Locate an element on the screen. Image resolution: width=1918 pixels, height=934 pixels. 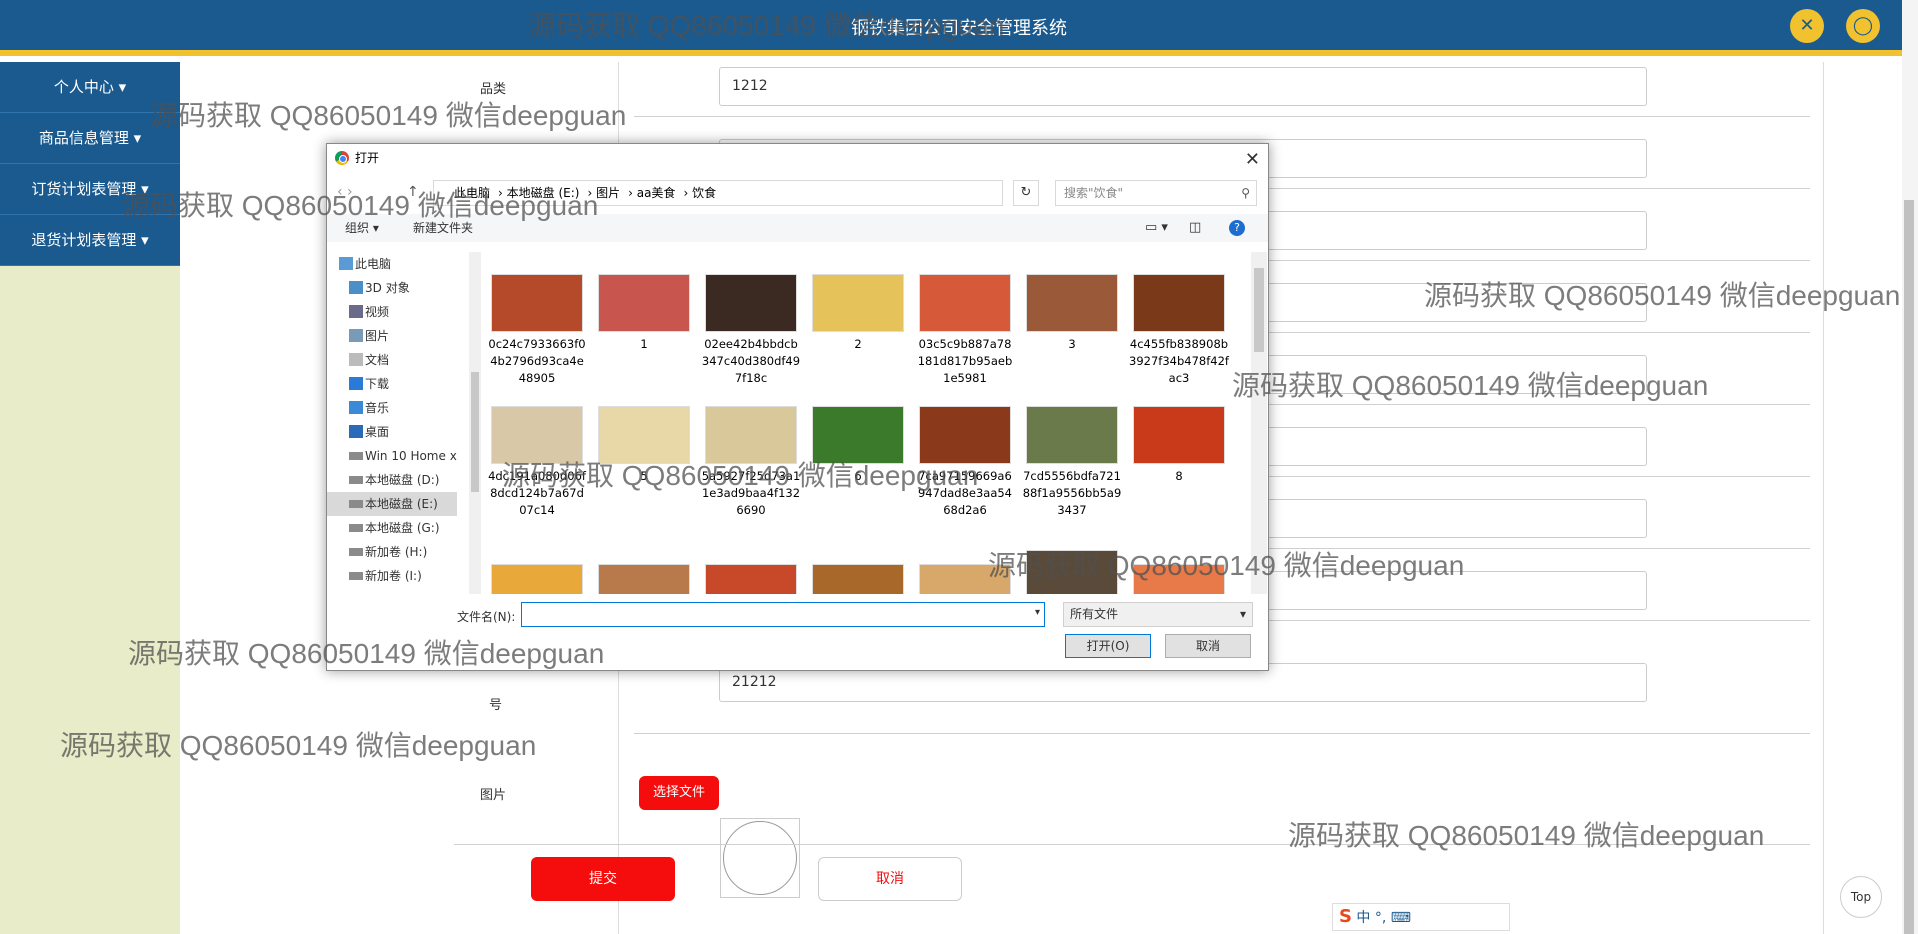
tree-item-label: 本地磁盘 (E:) is located at coordinates (401, 504).